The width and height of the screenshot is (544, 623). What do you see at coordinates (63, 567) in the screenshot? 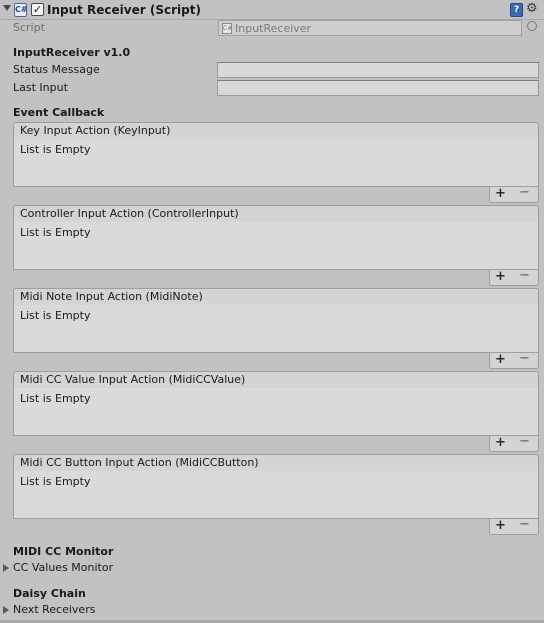
I see `cc-values-monitor-foldout: CC Values Monitor` at bounding box center [63, 567].